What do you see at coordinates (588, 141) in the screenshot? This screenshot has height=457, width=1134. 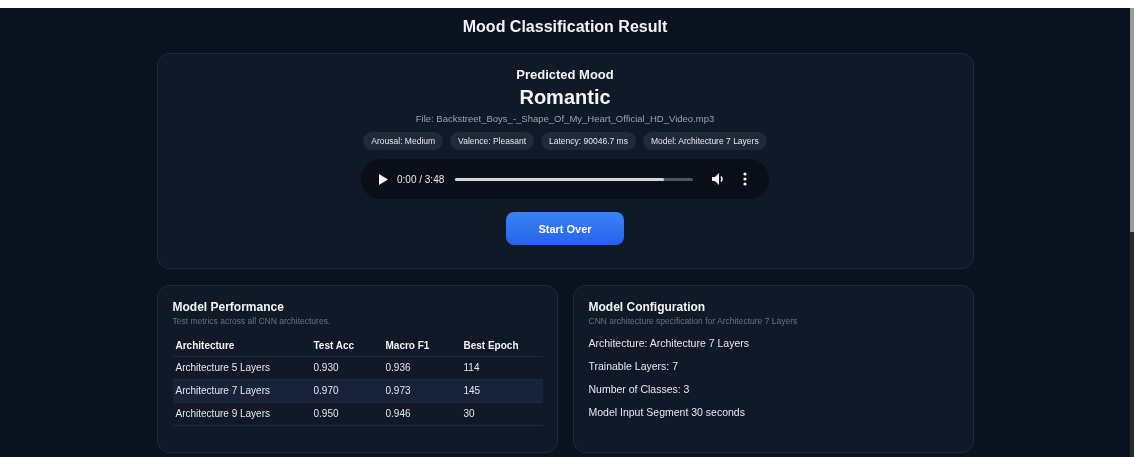 I see `info-tag: Latency: 90046.7 ms` at bounding box center [588, 141].